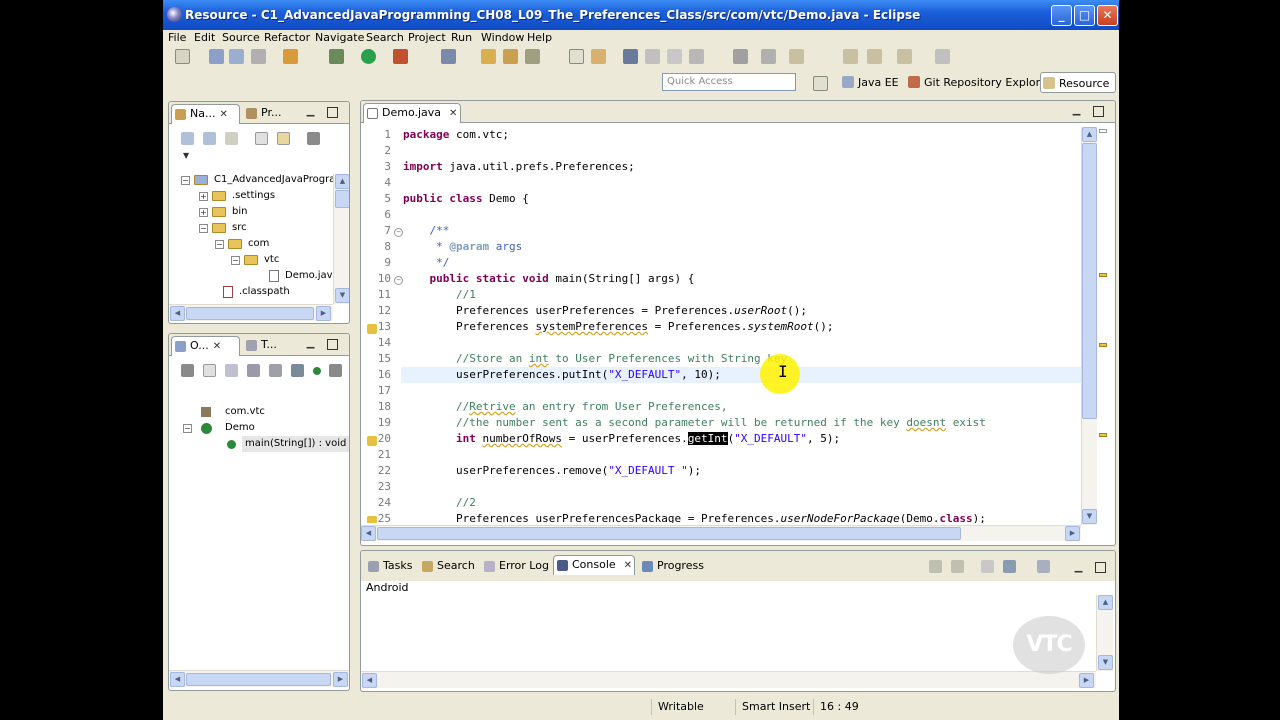 This screenshot has width=1280, height=720. What do you see at coordinates (236, 56) in the screenshot?
I see `save-all-icon` at bounding box center [236, 56].